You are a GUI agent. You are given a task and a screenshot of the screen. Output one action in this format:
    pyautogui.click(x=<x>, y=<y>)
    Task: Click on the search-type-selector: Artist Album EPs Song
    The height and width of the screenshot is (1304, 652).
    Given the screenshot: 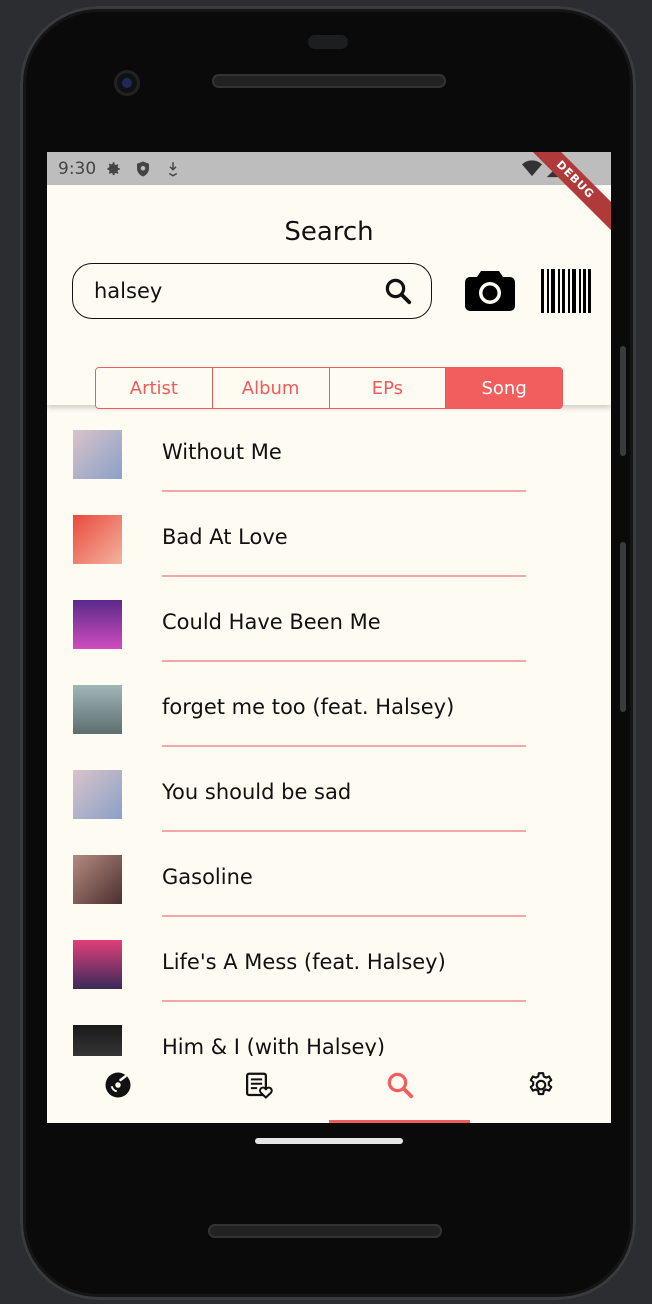 What is the action you would take?
    pyautogui.click(x=329, y=388)
    